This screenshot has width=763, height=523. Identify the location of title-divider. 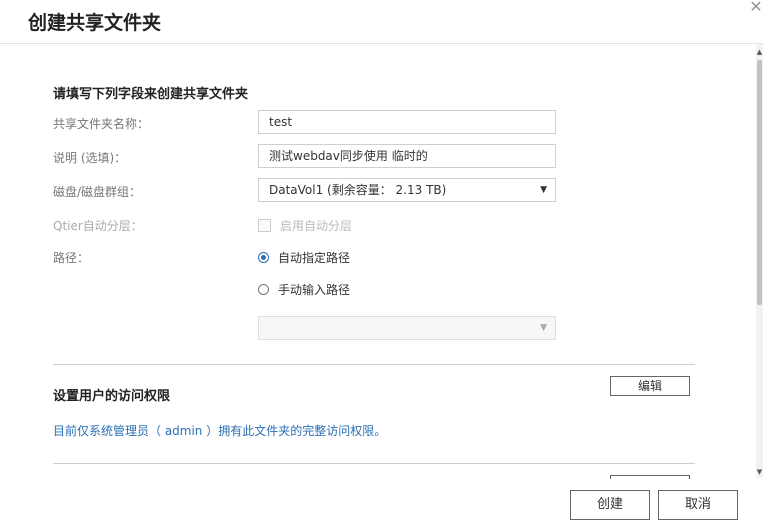
(381, 43).